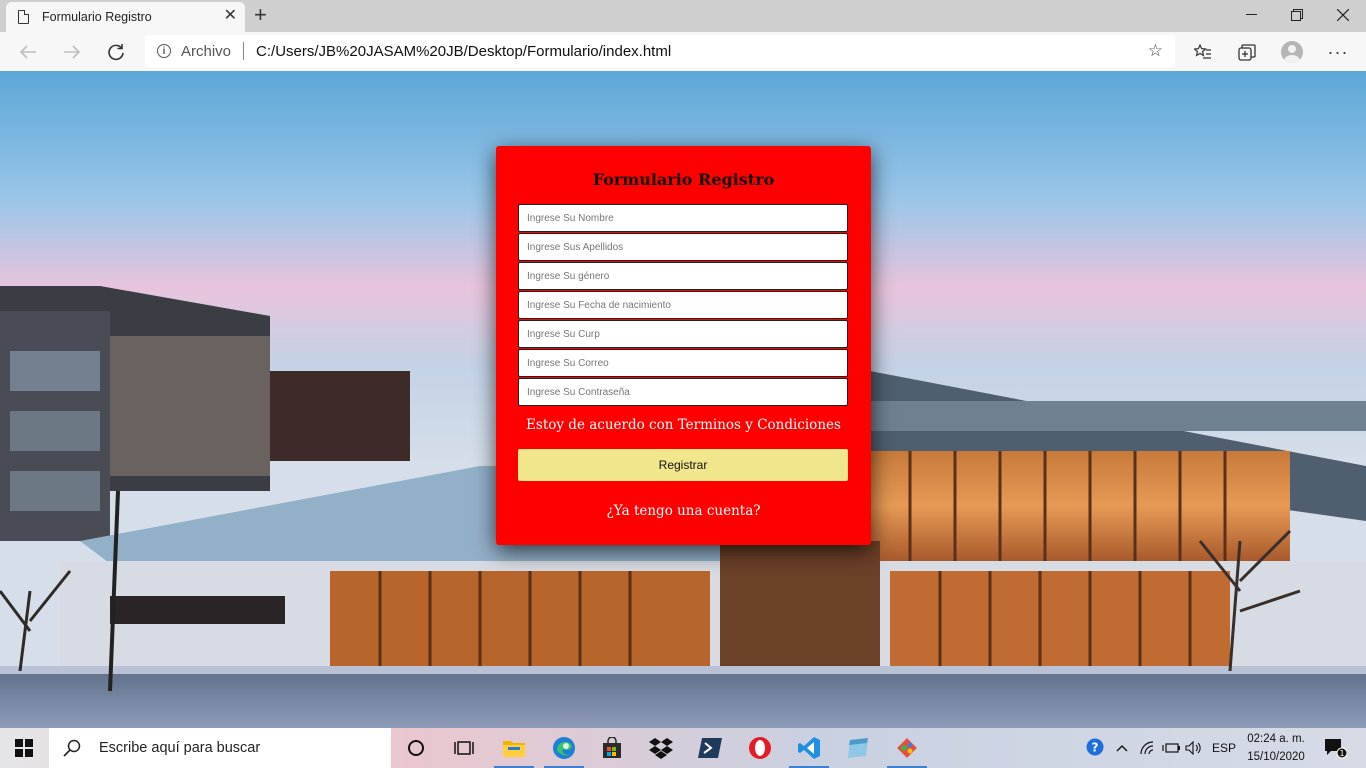 The width and height of the screenshot is (1366, 768). I want to click on minimize-button, so click(1251, 15).